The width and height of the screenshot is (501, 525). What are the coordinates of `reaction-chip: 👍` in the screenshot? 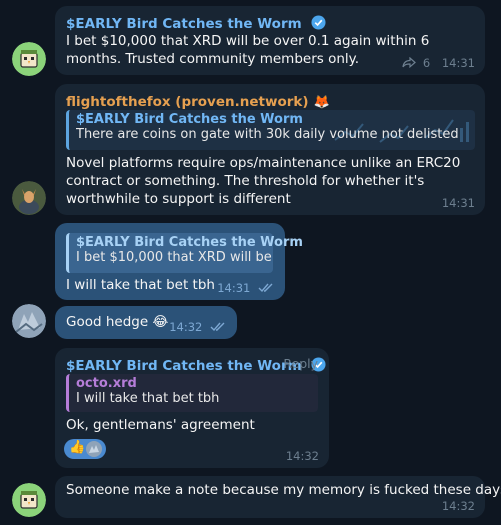 It's located at (85, 449).